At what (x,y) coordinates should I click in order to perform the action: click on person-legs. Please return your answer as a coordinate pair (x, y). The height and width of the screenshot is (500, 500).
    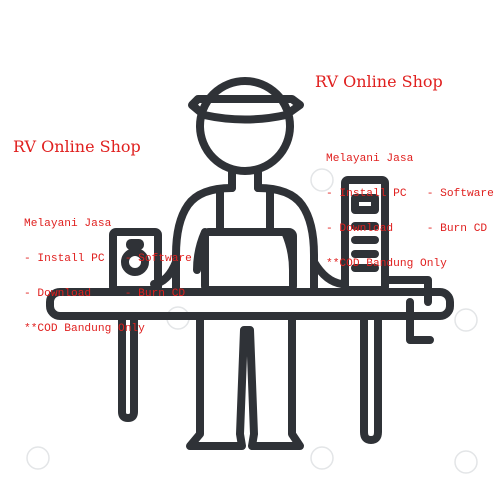
    Looking at the image, I should click on (245, 381).